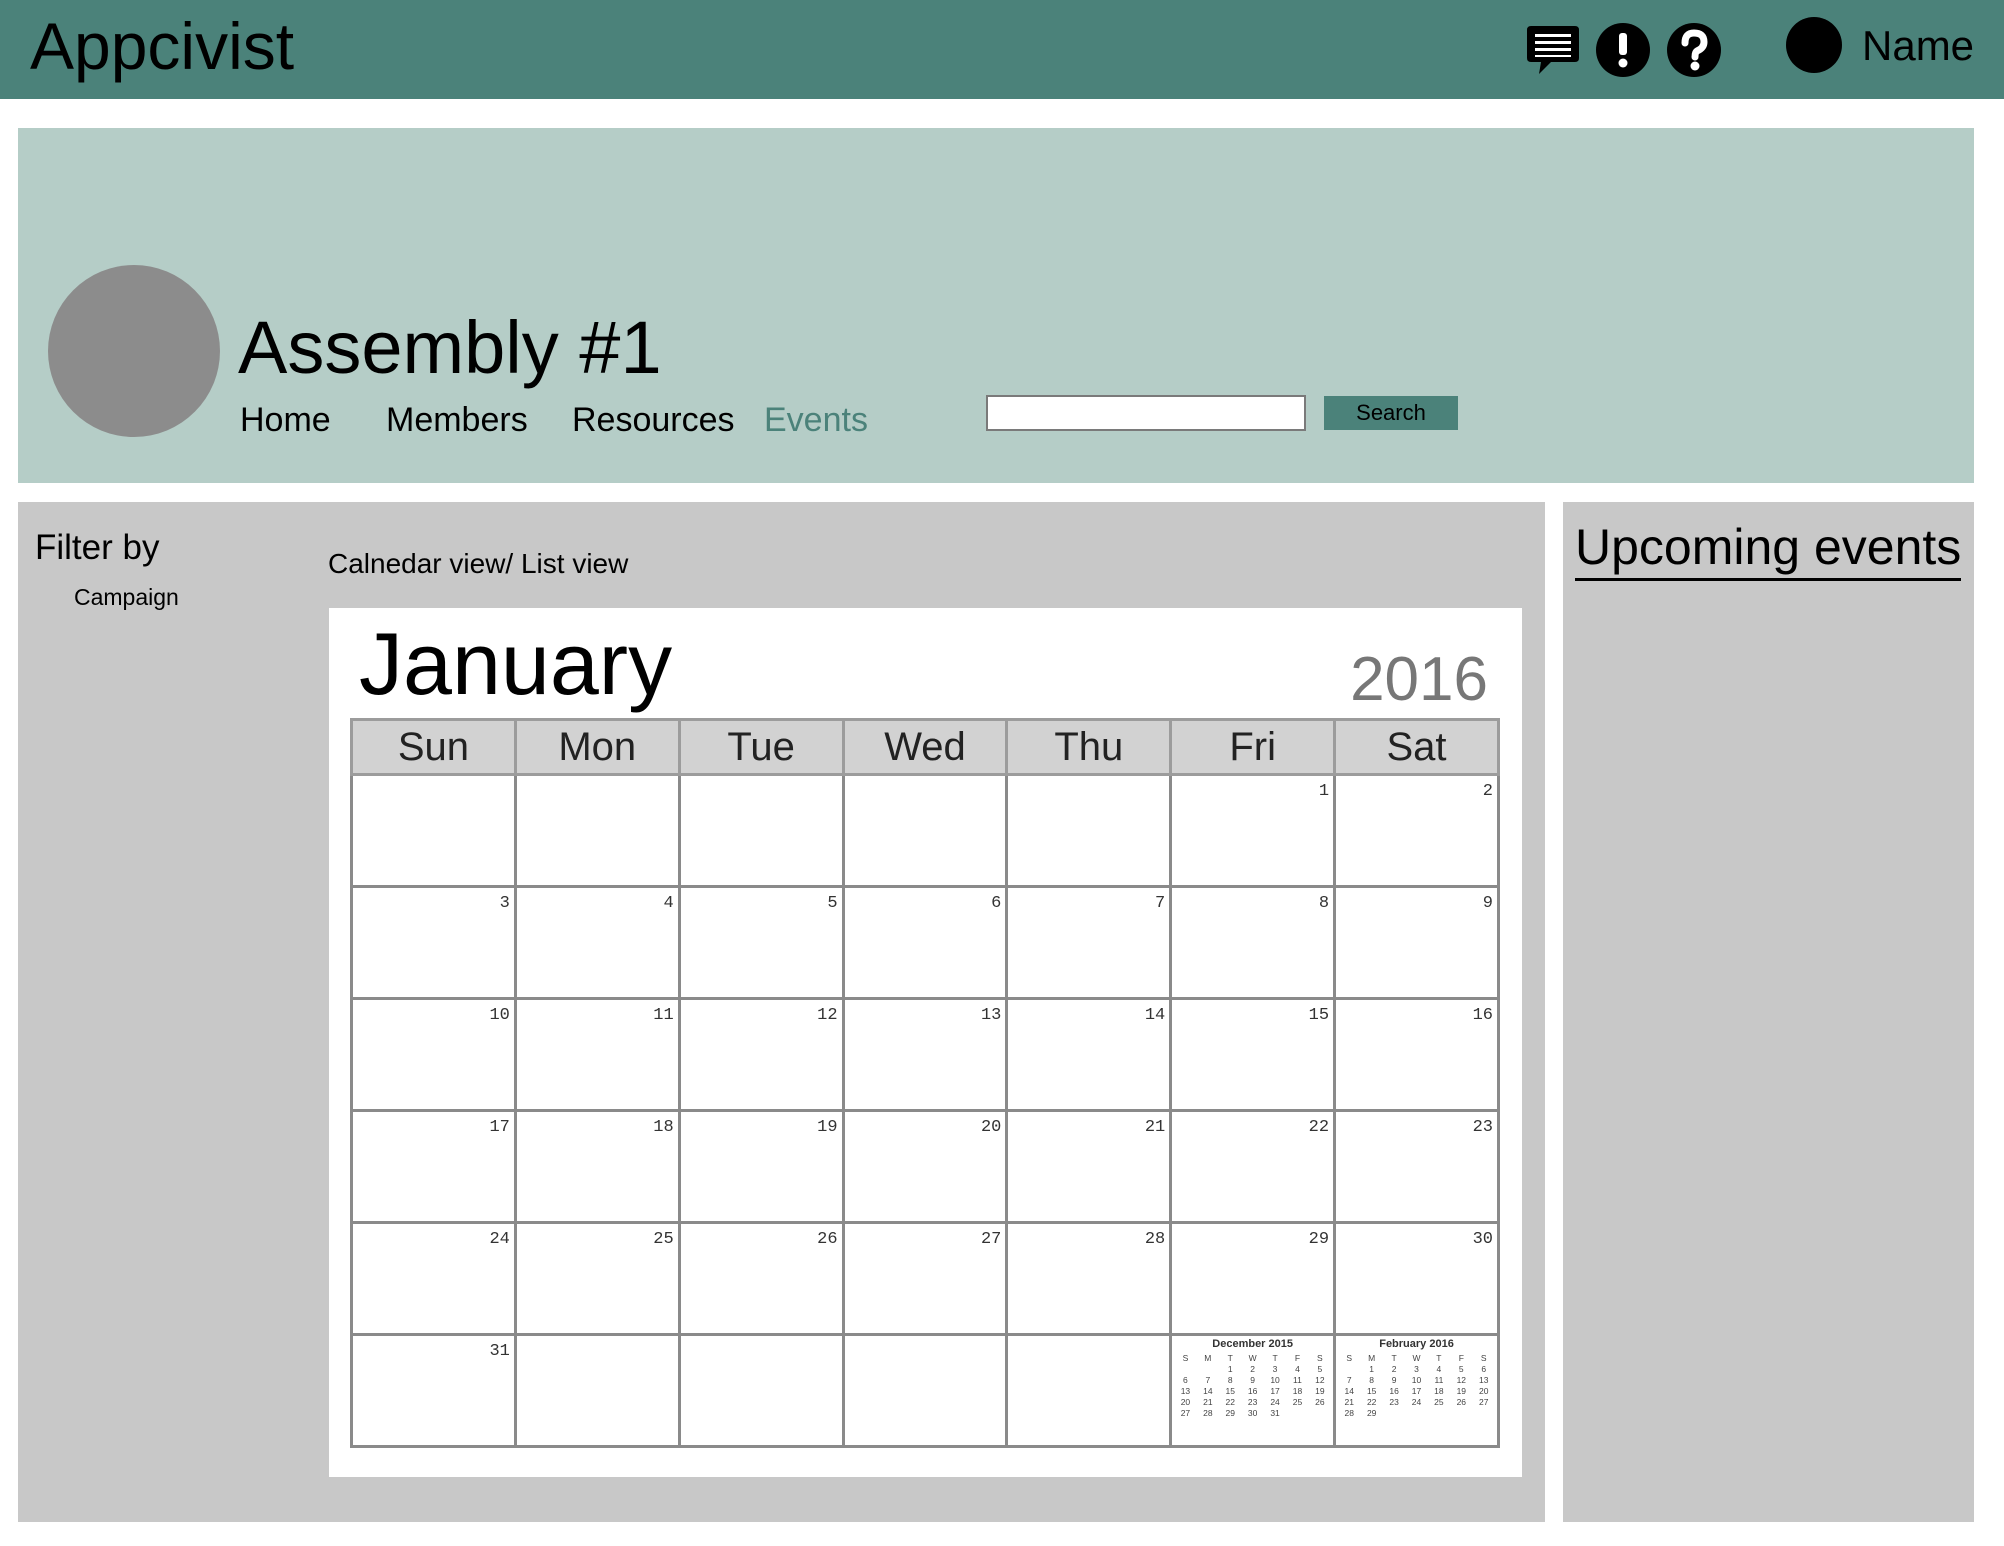 The height and width of the screenshot is (1546, 2004). Describe the element at coordinates (1185, 1358) in the screenshot. I see `mini-weekday: S` at that location.